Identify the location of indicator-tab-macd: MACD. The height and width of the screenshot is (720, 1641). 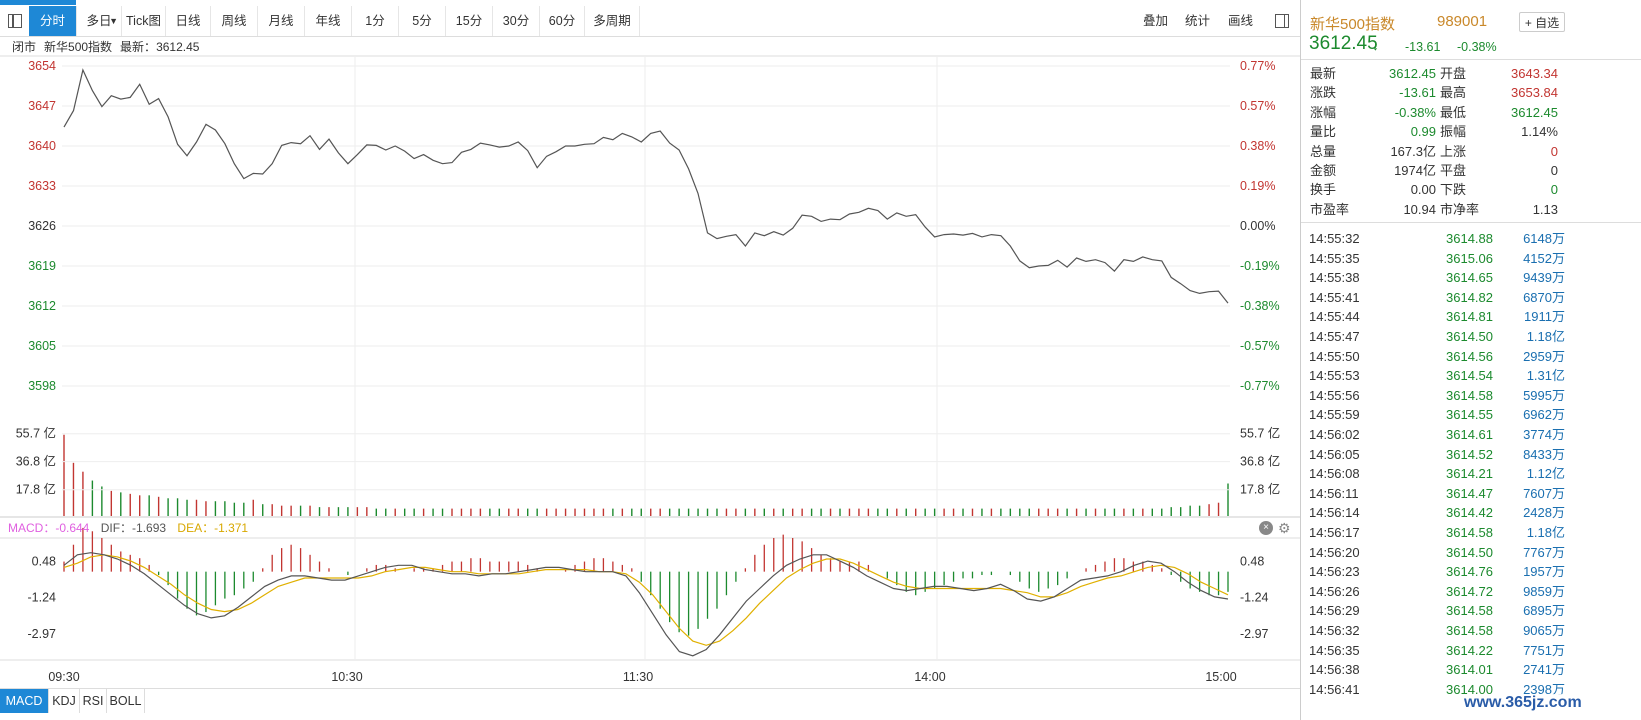
(24, 701).